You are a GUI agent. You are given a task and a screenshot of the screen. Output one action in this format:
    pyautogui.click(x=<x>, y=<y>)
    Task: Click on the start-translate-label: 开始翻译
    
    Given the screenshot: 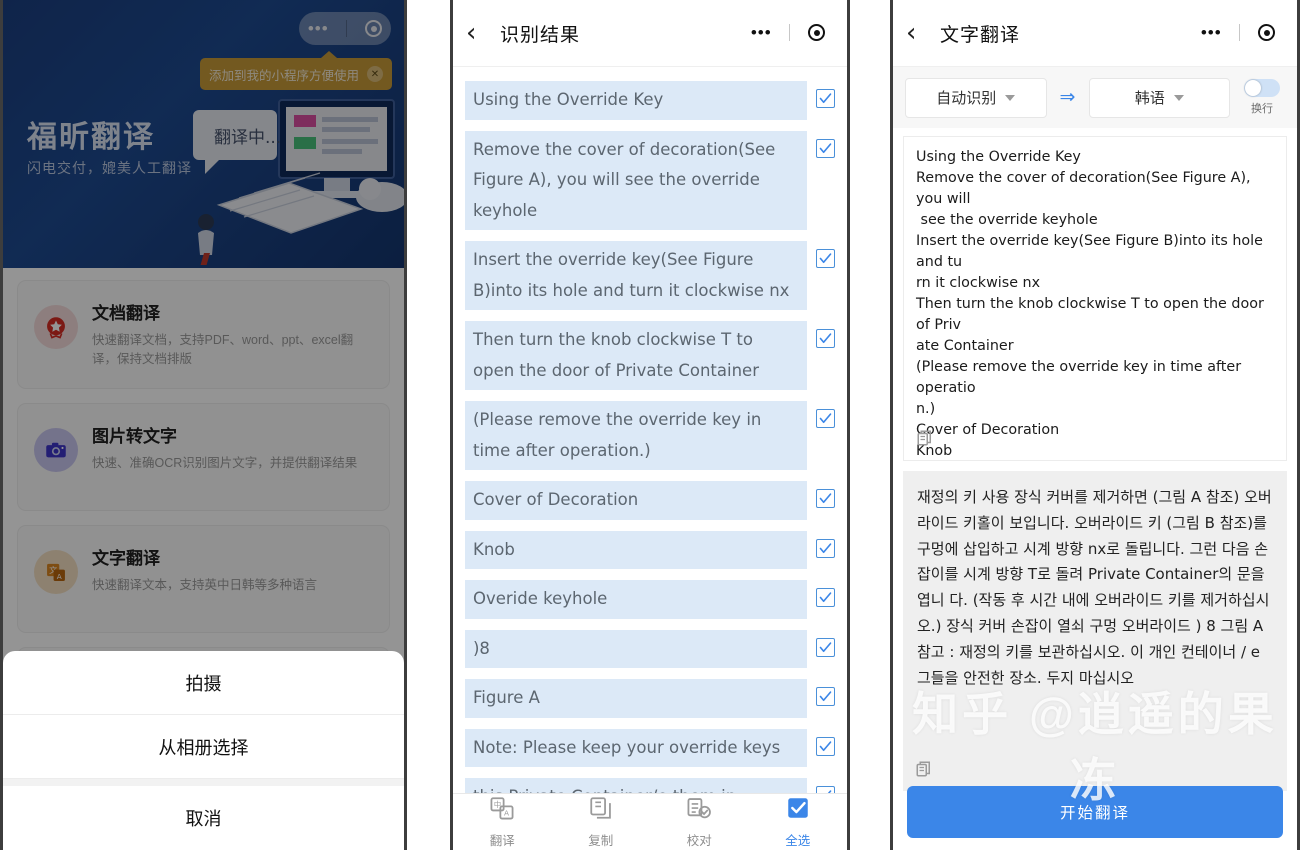 What is the action you would take?
    pyautogui.click(x=1094, y=813)
    